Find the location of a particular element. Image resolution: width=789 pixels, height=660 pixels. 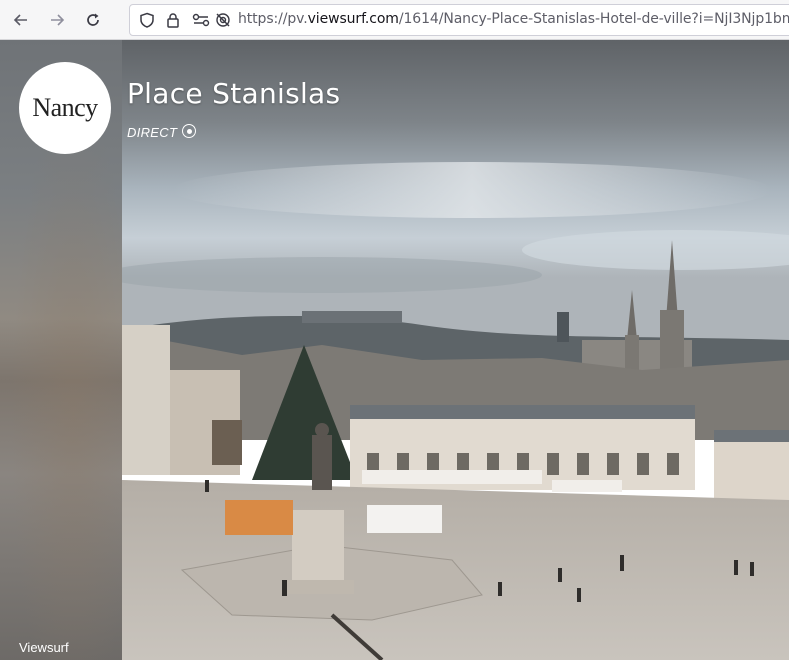

reload-icon is located at coordinates (93, 20).